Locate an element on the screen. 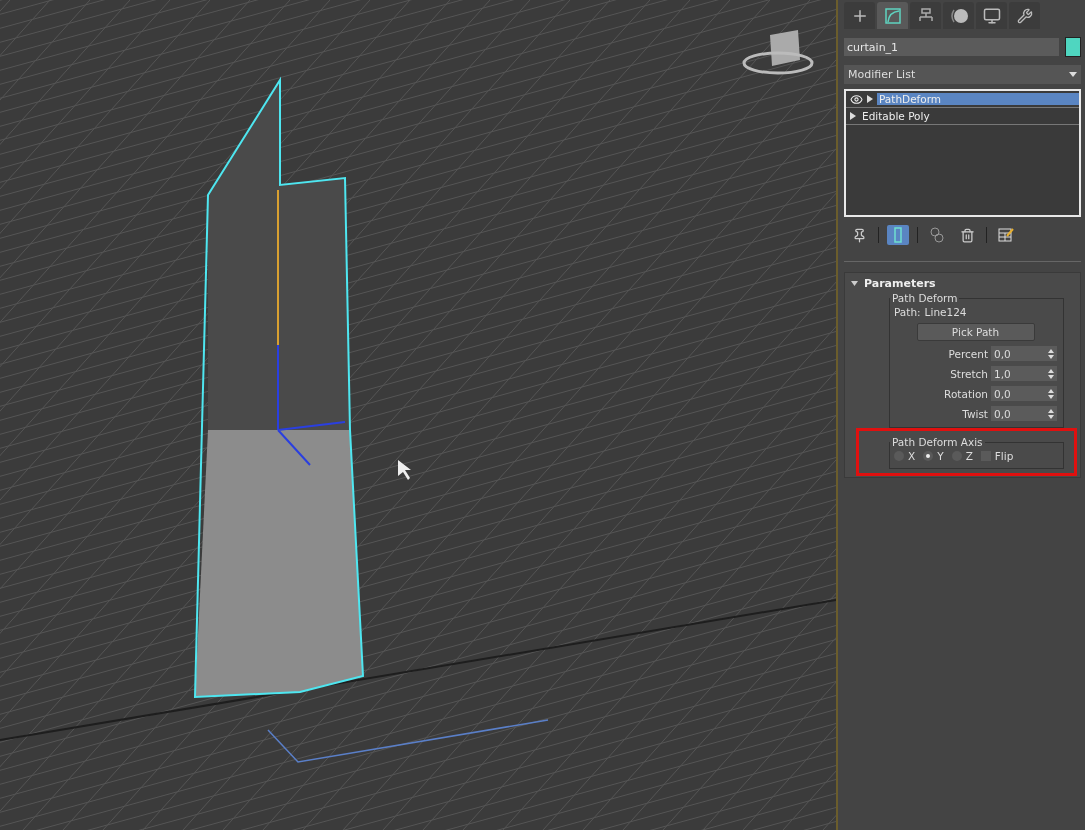 This screenshot has width=1085, height=830. sphere-icon is located at coordinates (958, 15).